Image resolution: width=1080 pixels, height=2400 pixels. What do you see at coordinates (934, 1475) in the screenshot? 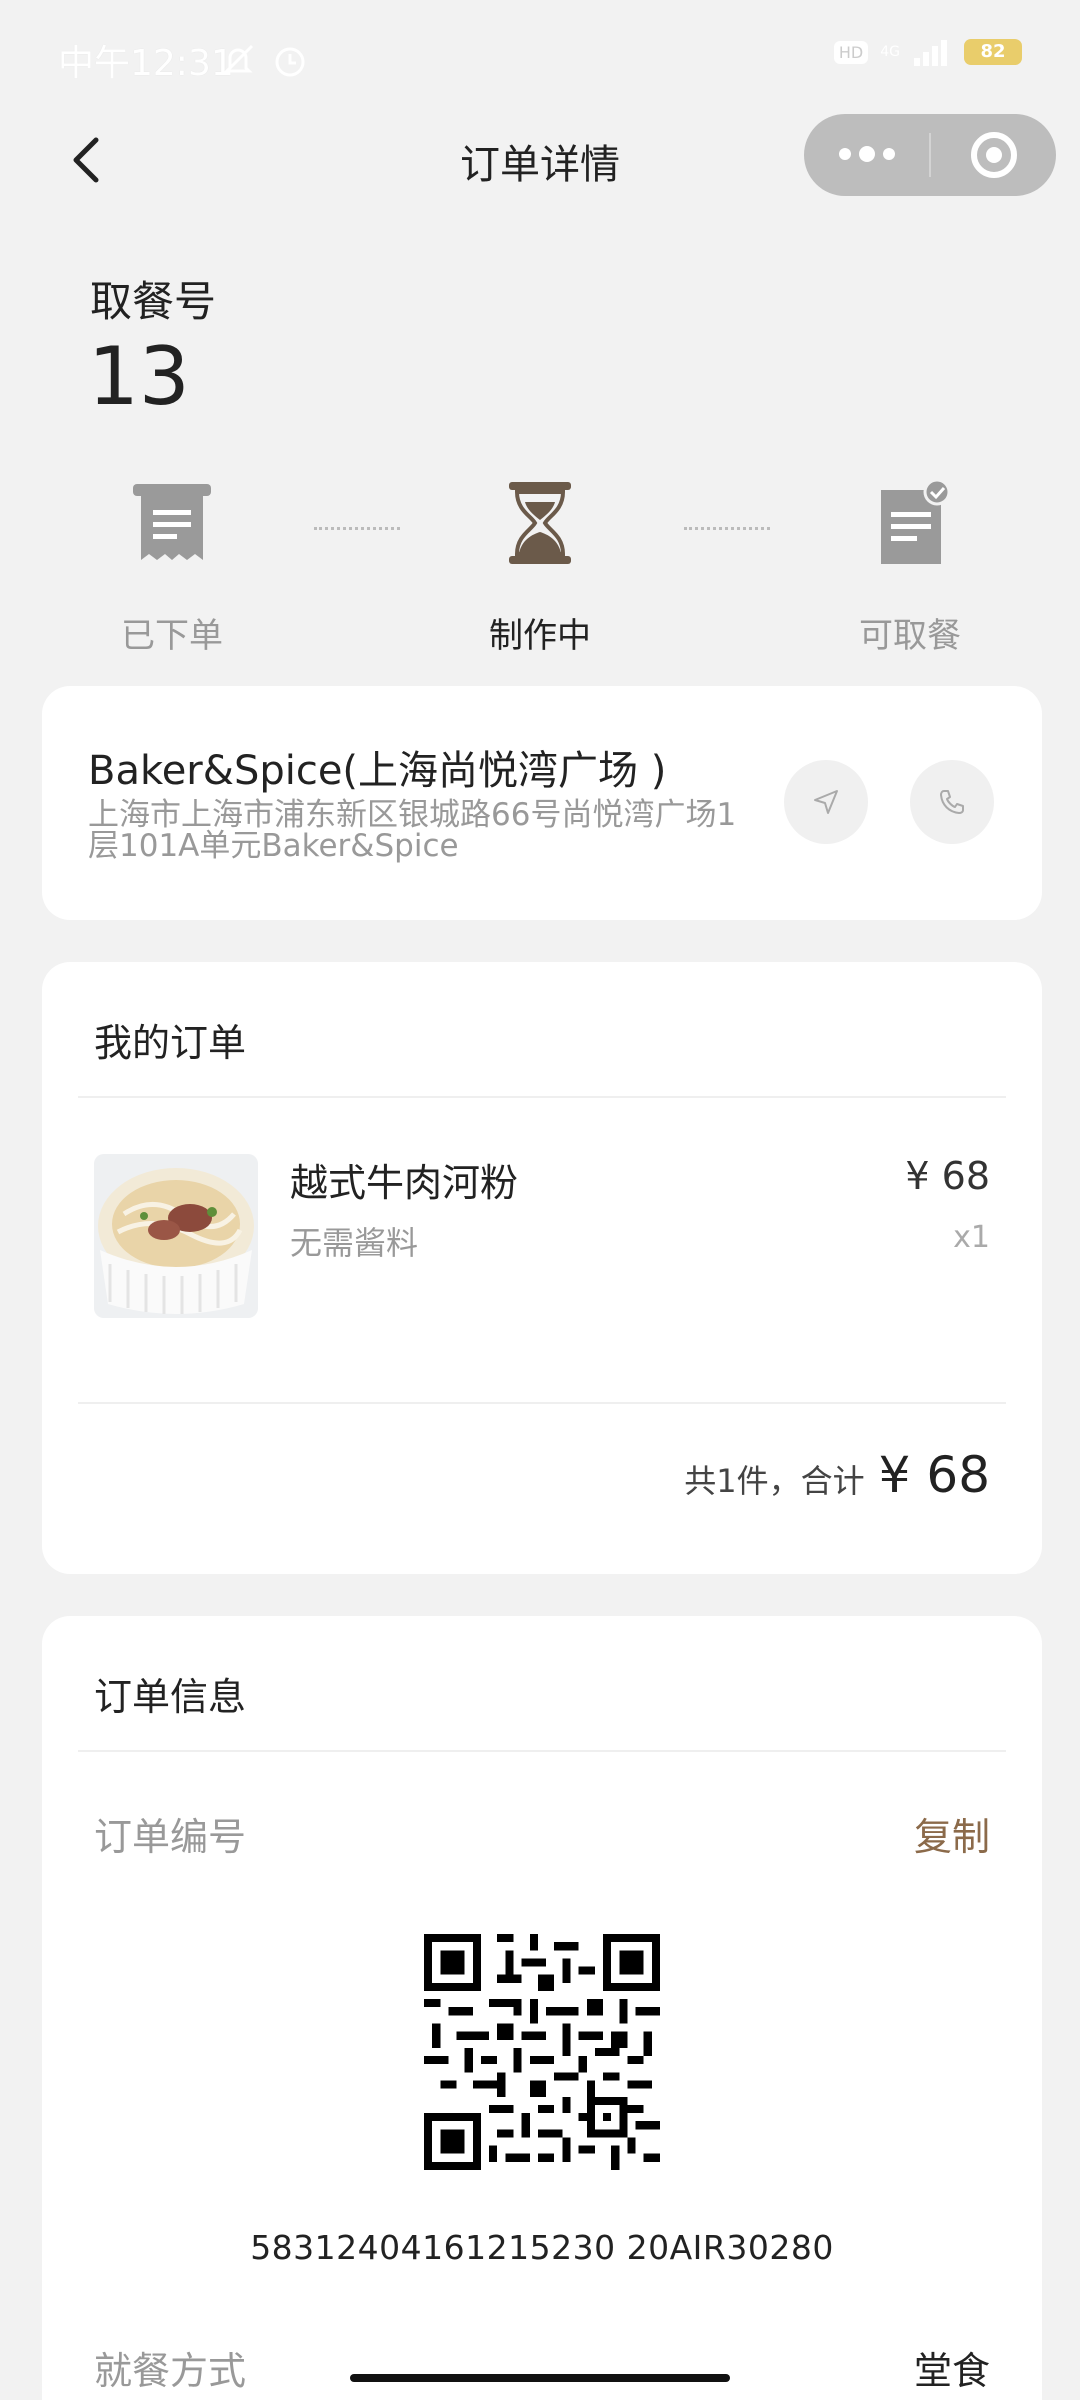
I see `total-value: ¥ 68` at bounding box center [934, 1475].